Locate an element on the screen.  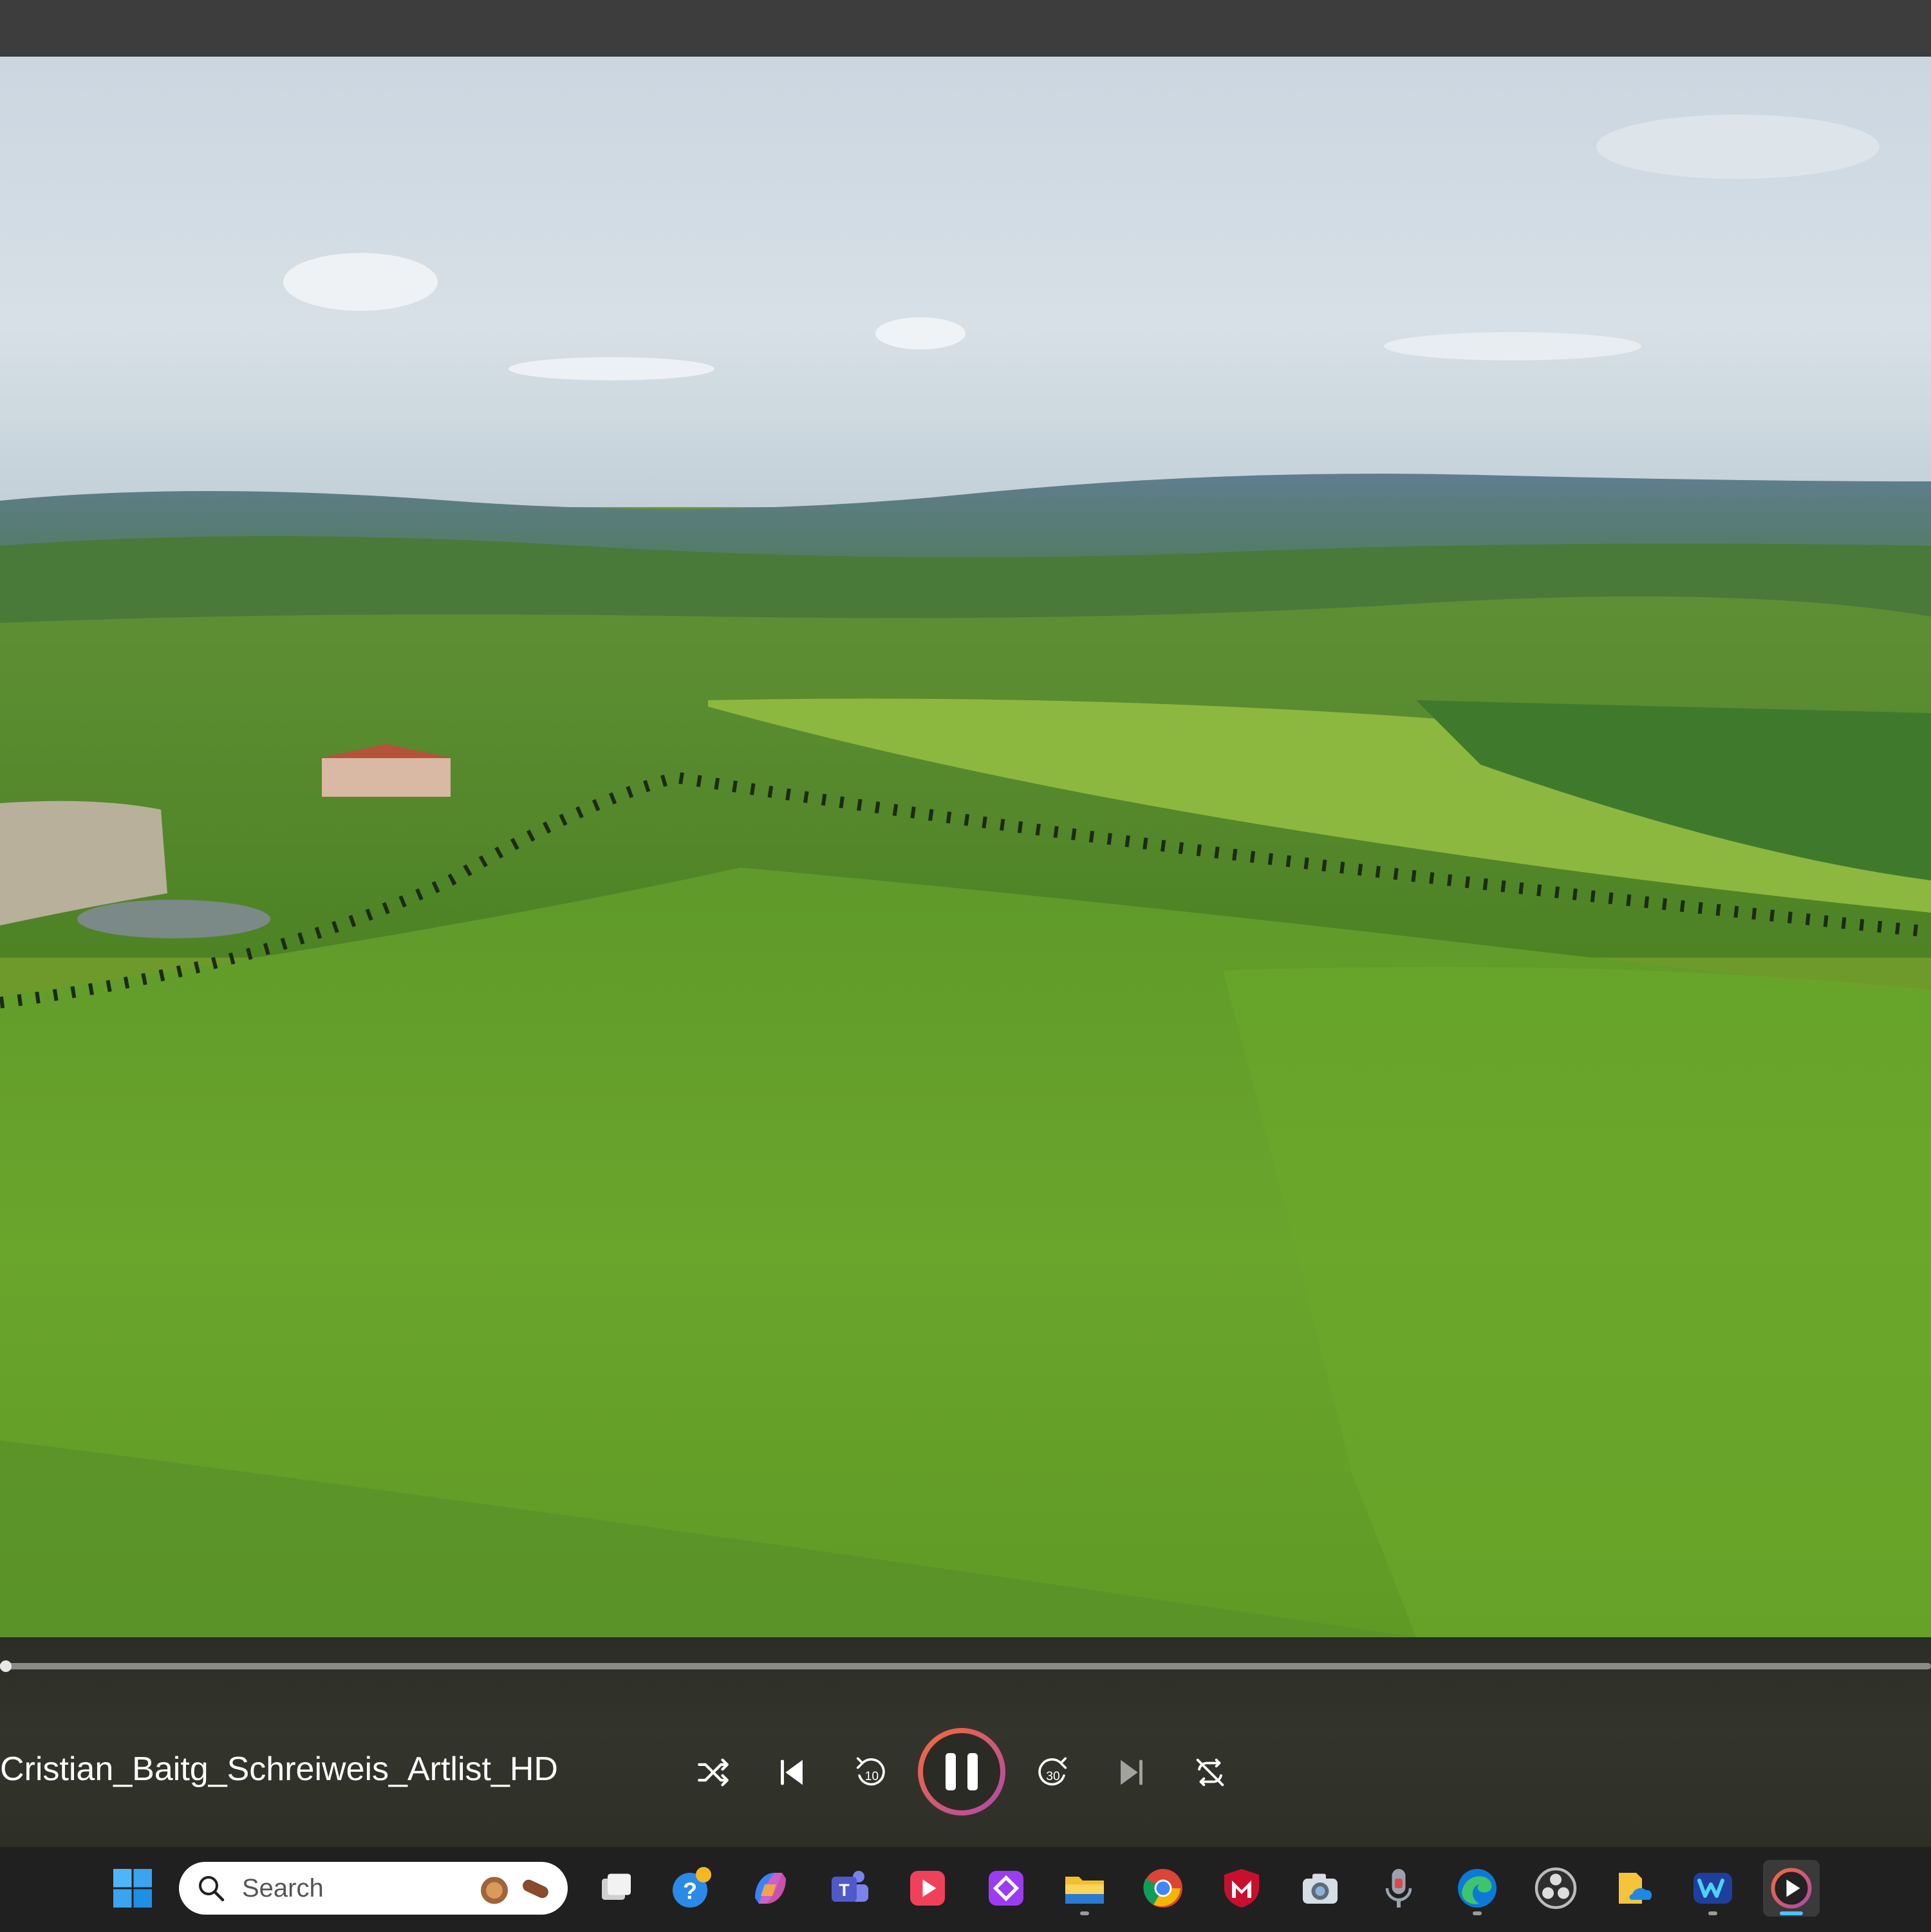
pause-button is located at coordinates (962, 1771).